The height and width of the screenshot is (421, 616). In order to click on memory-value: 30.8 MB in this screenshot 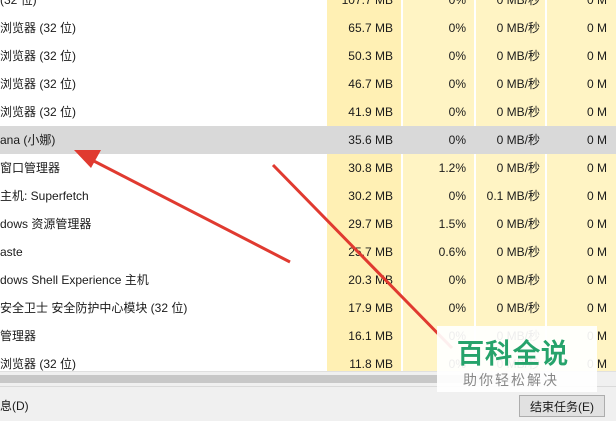, I will do `click(370, 168)`.